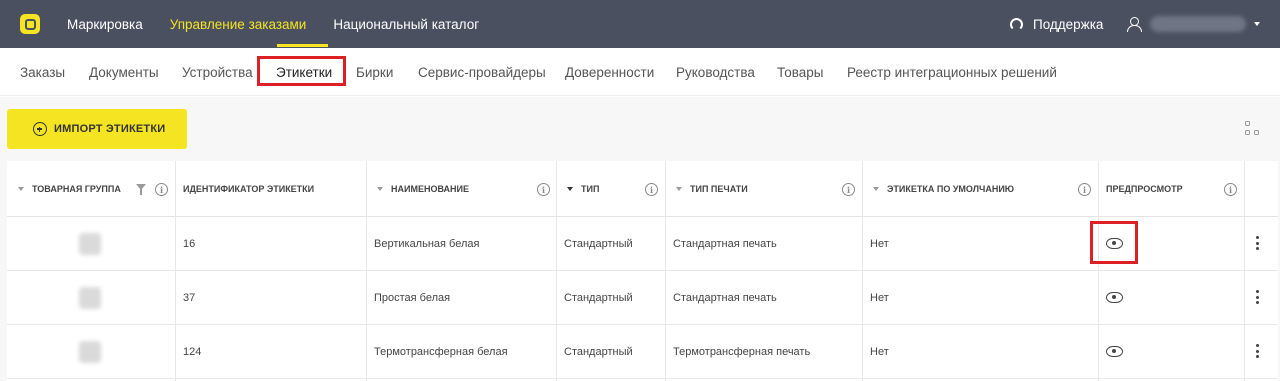 The image size is (1280, 381). I want to click on tab-service-providers: Сервис-провайдеры, so click(482, 72).